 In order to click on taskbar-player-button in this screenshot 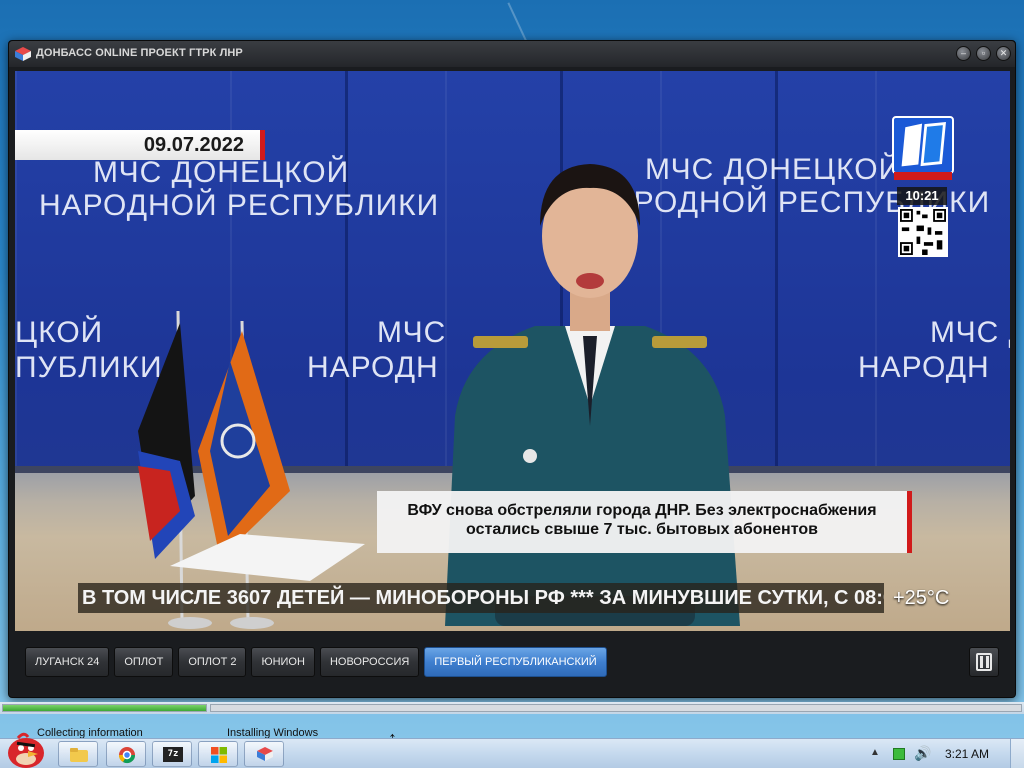, I will do `click(264, 754)`.